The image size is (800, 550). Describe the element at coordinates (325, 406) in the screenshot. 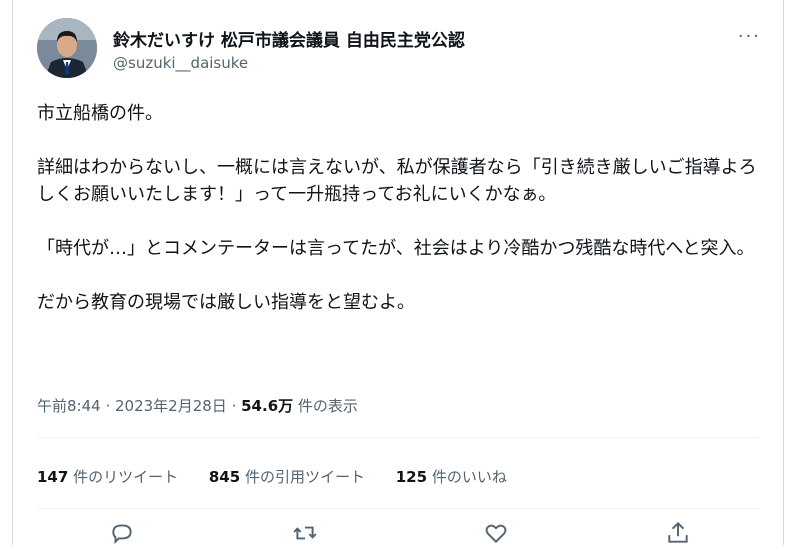

I see `views-label: 件の表示` at that location.